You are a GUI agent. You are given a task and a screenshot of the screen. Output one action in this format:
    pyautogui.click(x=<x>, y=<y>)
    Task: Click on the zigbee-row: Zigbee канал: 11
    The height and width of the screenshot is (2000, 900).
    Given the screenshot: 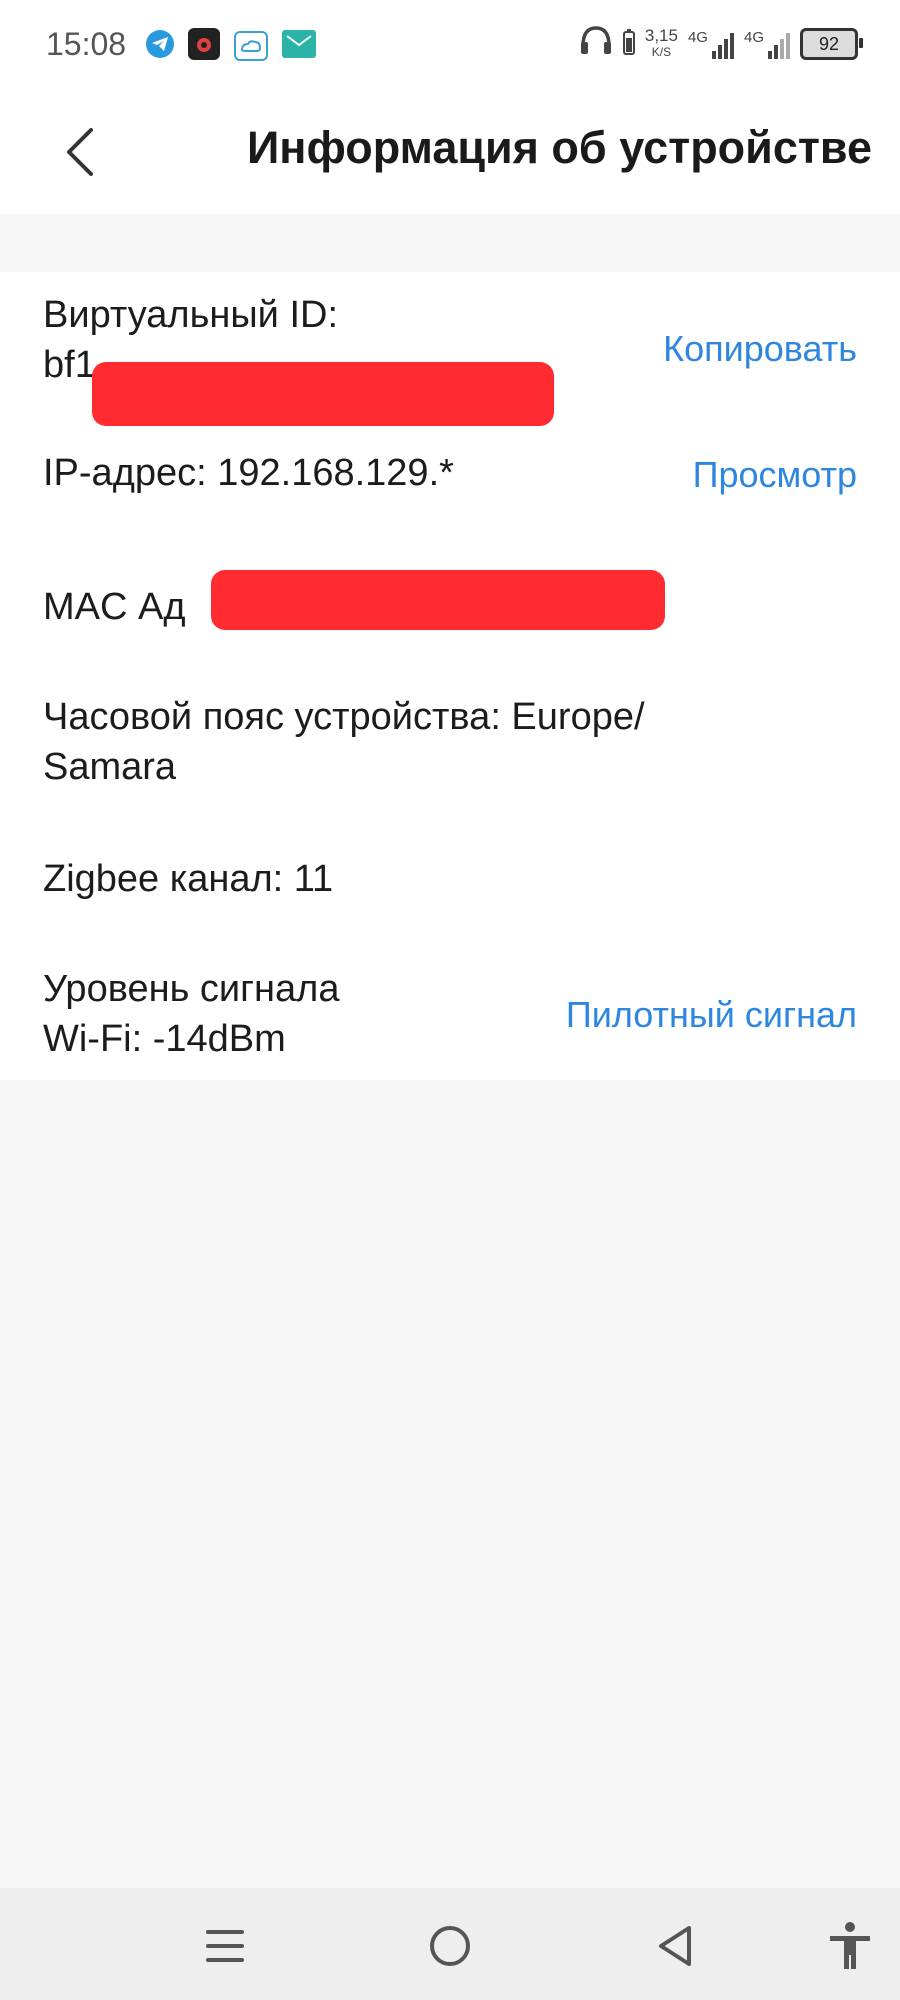 What is the action you would take?
    pyautogui.click(x=450, y=879)
    